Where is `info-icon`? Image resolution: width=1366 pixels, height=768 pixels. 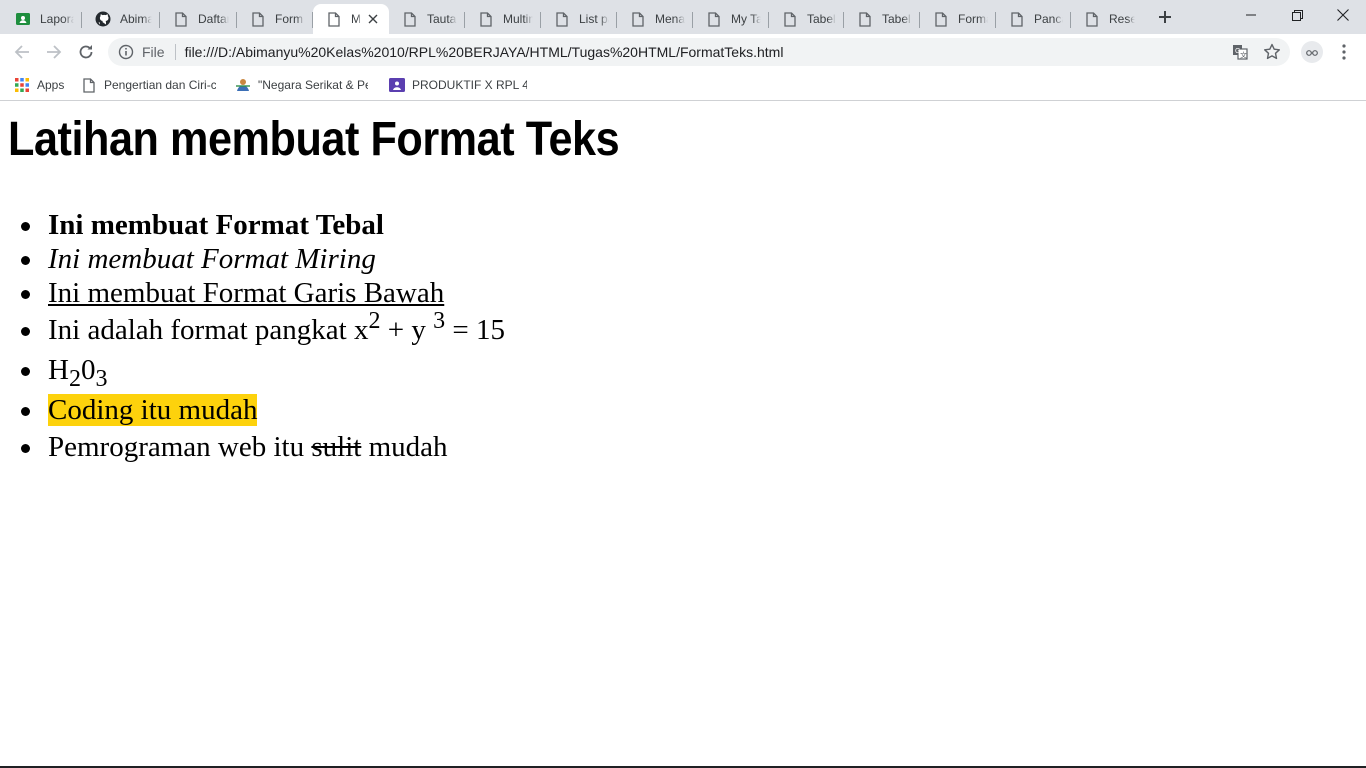 info-icon is located at coordinates (126, 52).